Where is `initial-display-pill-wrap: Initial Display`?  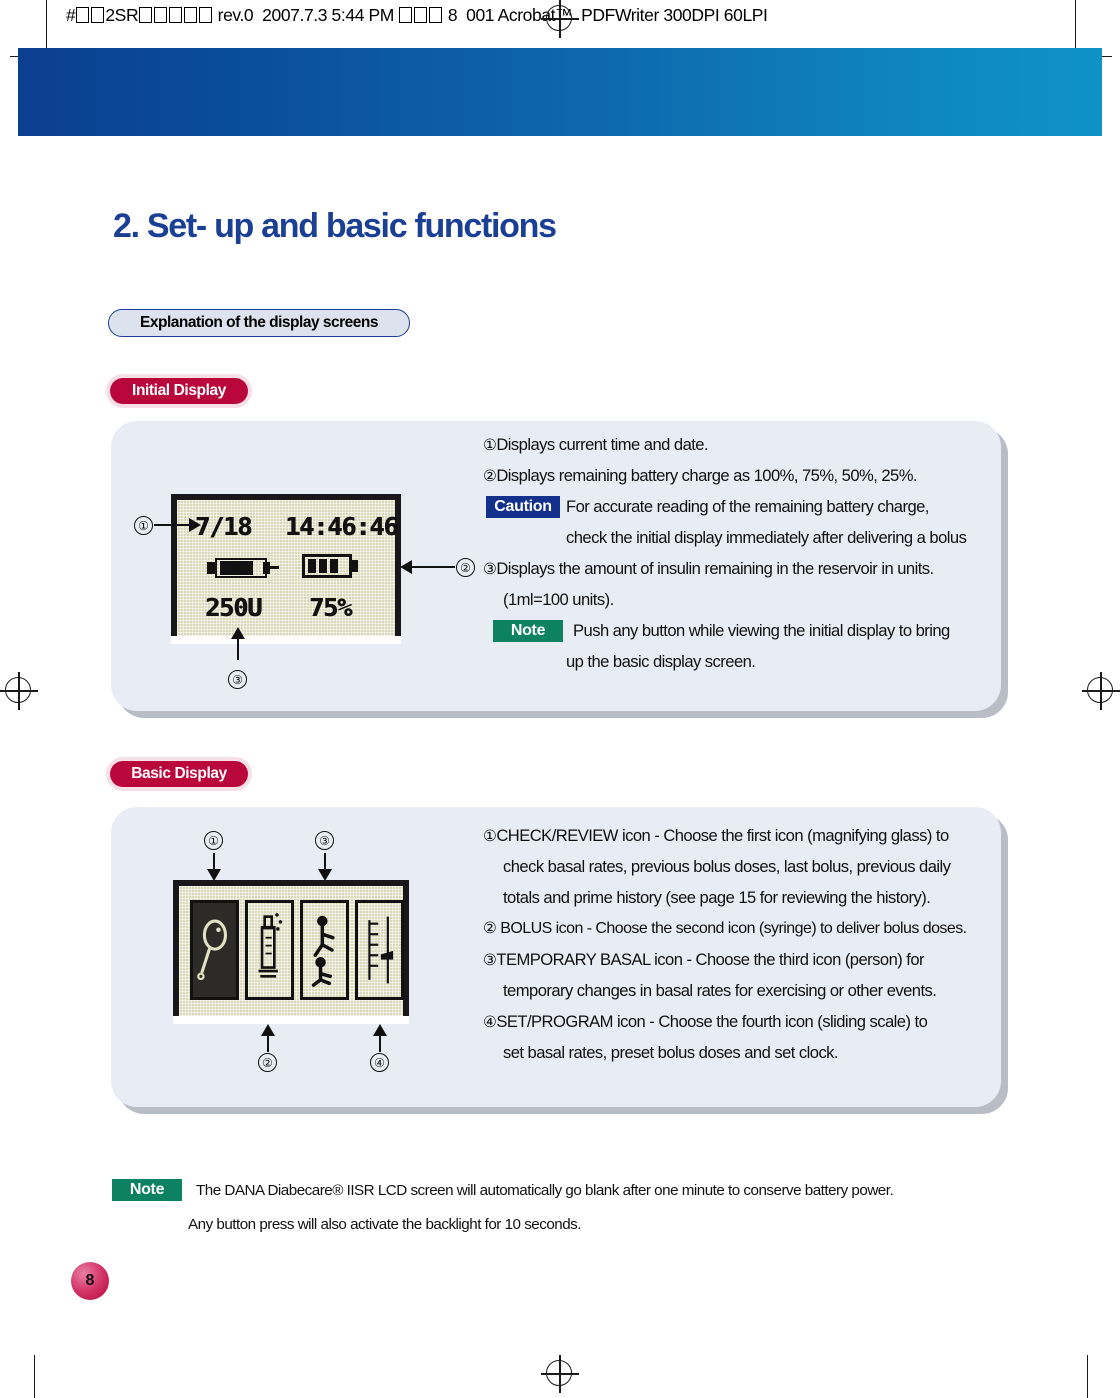 initial-display-pill-wrap: Initial Display is located at coordinates (179, 391).